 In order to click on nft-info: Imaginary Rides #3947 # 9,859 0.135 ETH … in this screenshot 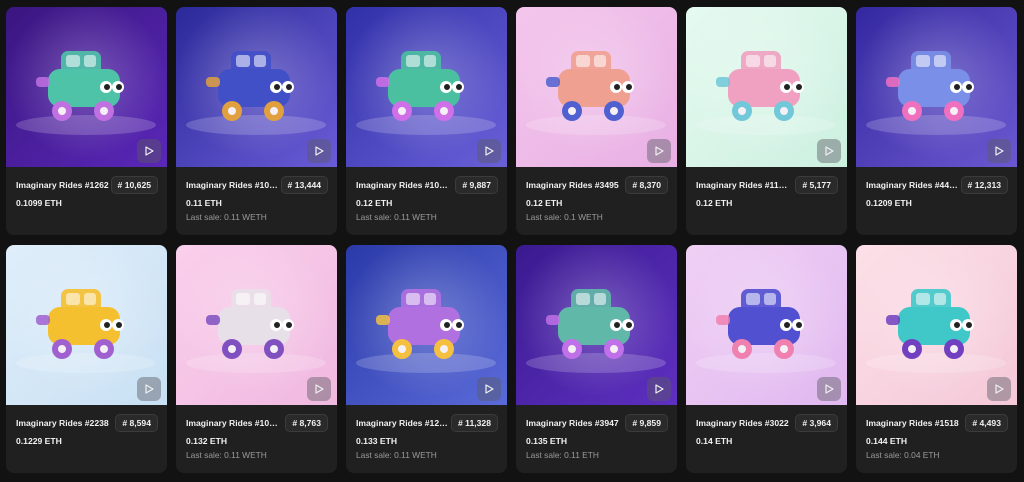, I will do `click(596, 439)`.